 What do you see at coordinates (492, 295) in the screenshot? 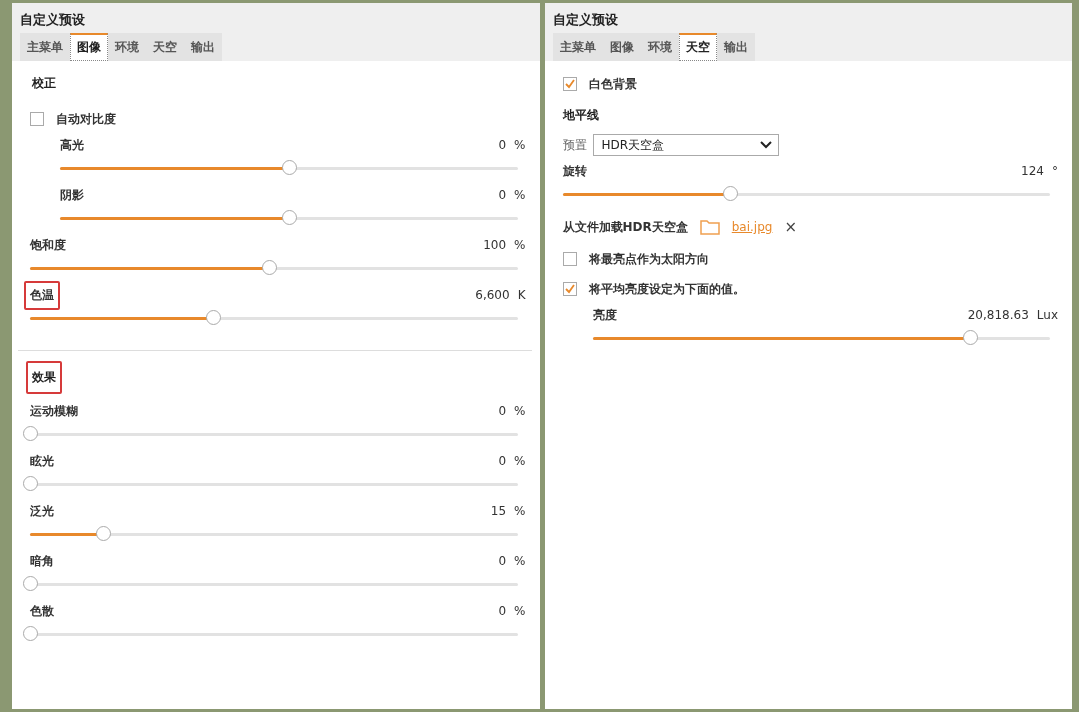
I see `slider-value: 6,600` at bounding box center [492, 295].